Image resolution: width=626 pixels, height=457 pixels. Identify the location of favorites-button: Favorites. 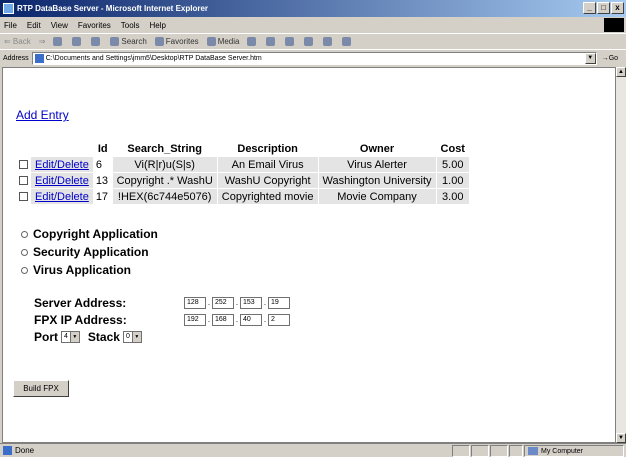
(176, 41).